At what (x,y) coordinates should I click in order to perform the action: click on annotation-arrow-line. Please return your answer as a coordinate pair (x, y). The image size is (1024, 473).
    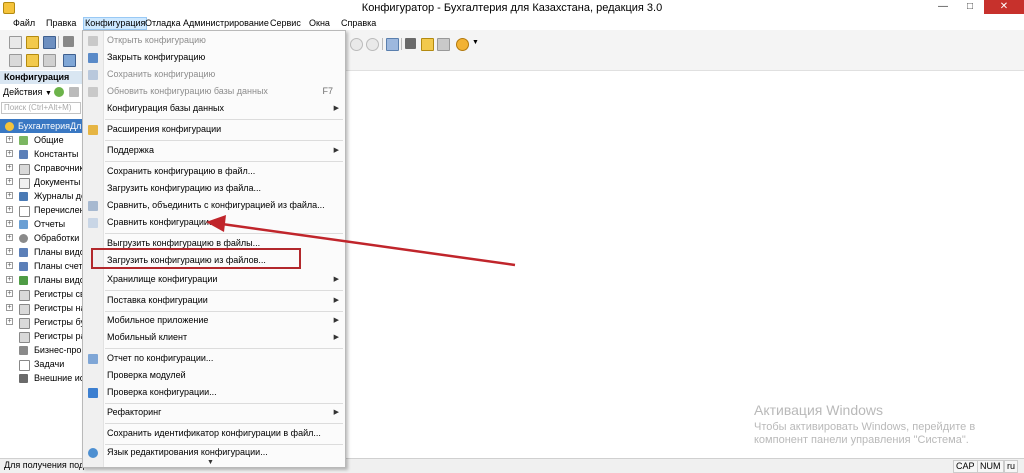
    Looking at the image, I should click on (368, 244).